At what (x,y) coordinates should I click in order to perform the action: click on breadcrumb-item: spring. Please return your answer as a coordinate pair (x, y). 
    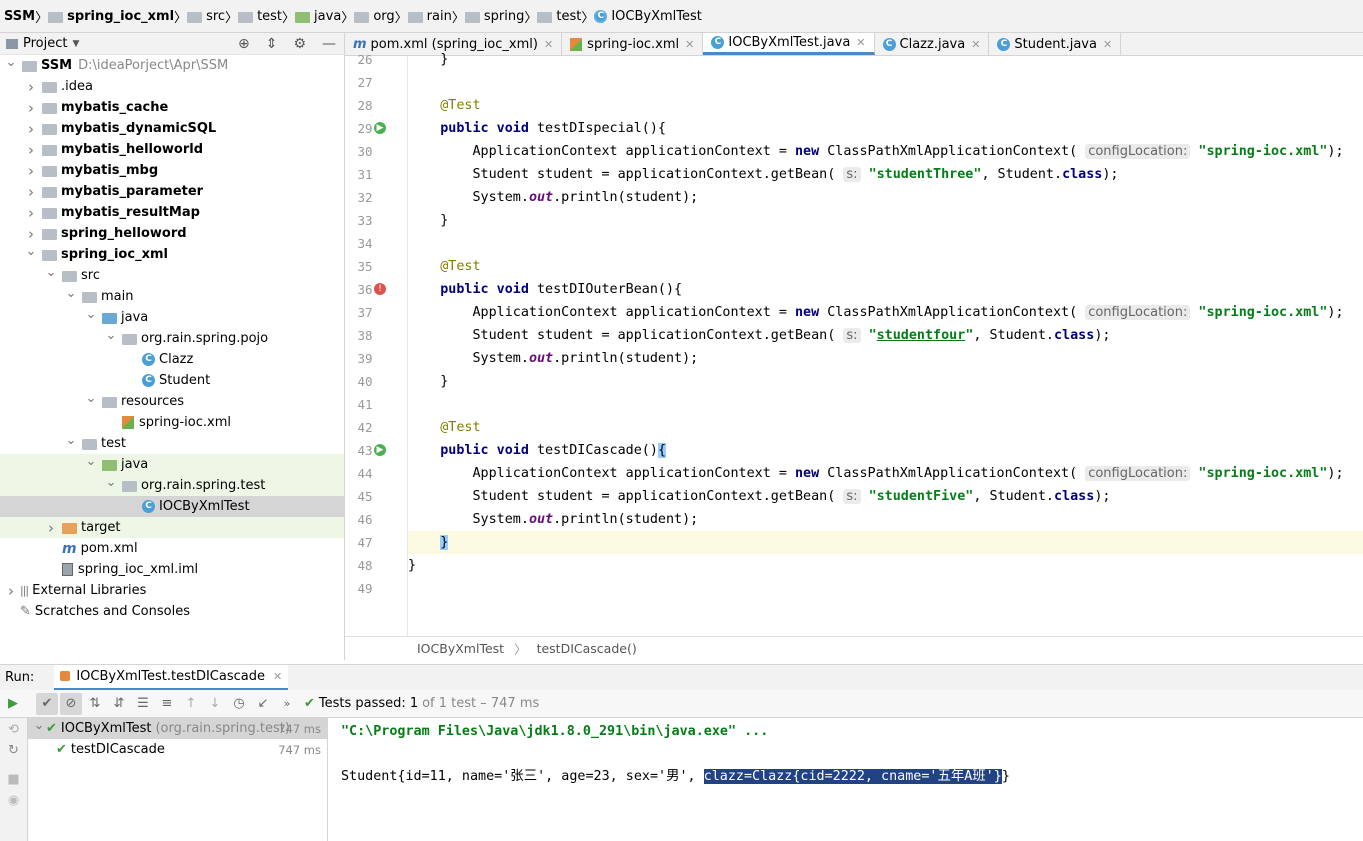
    Looking at the image, I should click on (494, 16).